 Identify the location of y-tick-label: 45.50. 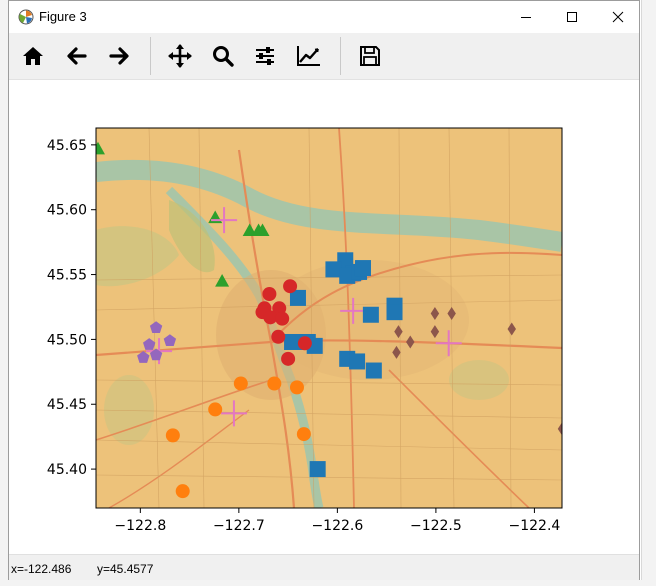
(67, 340).